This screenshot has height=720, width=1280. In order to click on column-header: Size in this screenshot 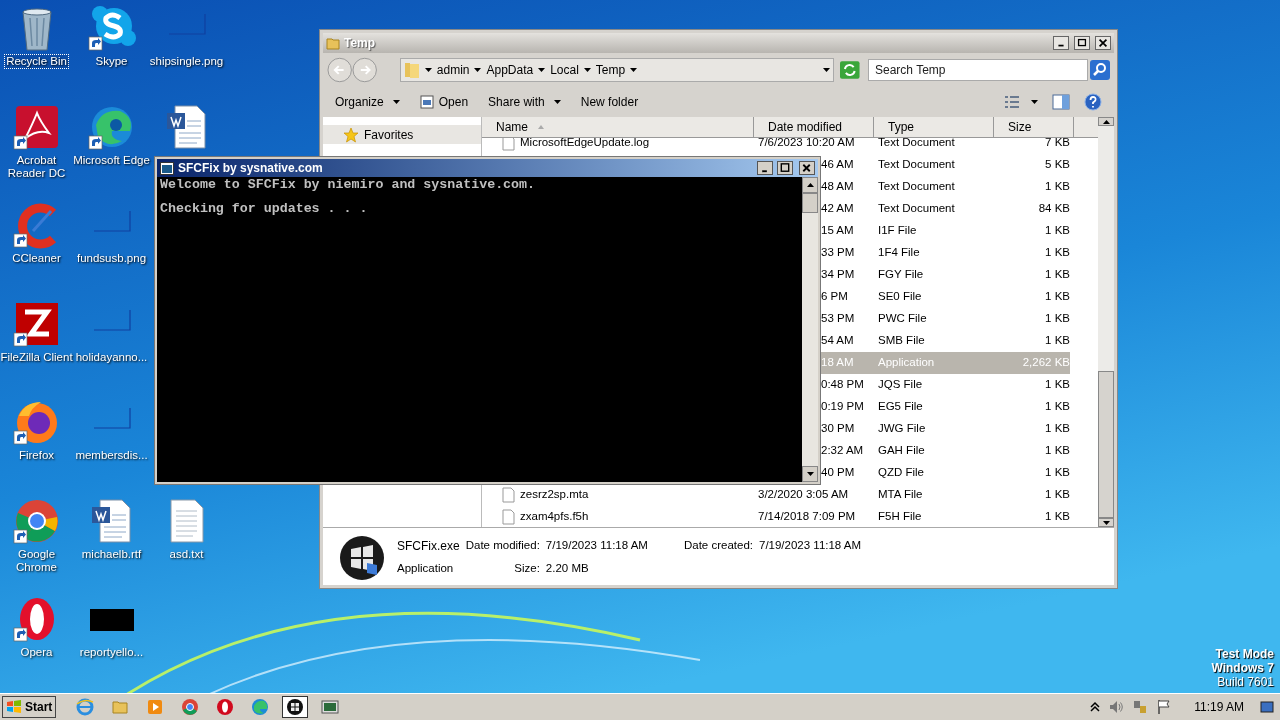, I will do `click(1034, 127)`.